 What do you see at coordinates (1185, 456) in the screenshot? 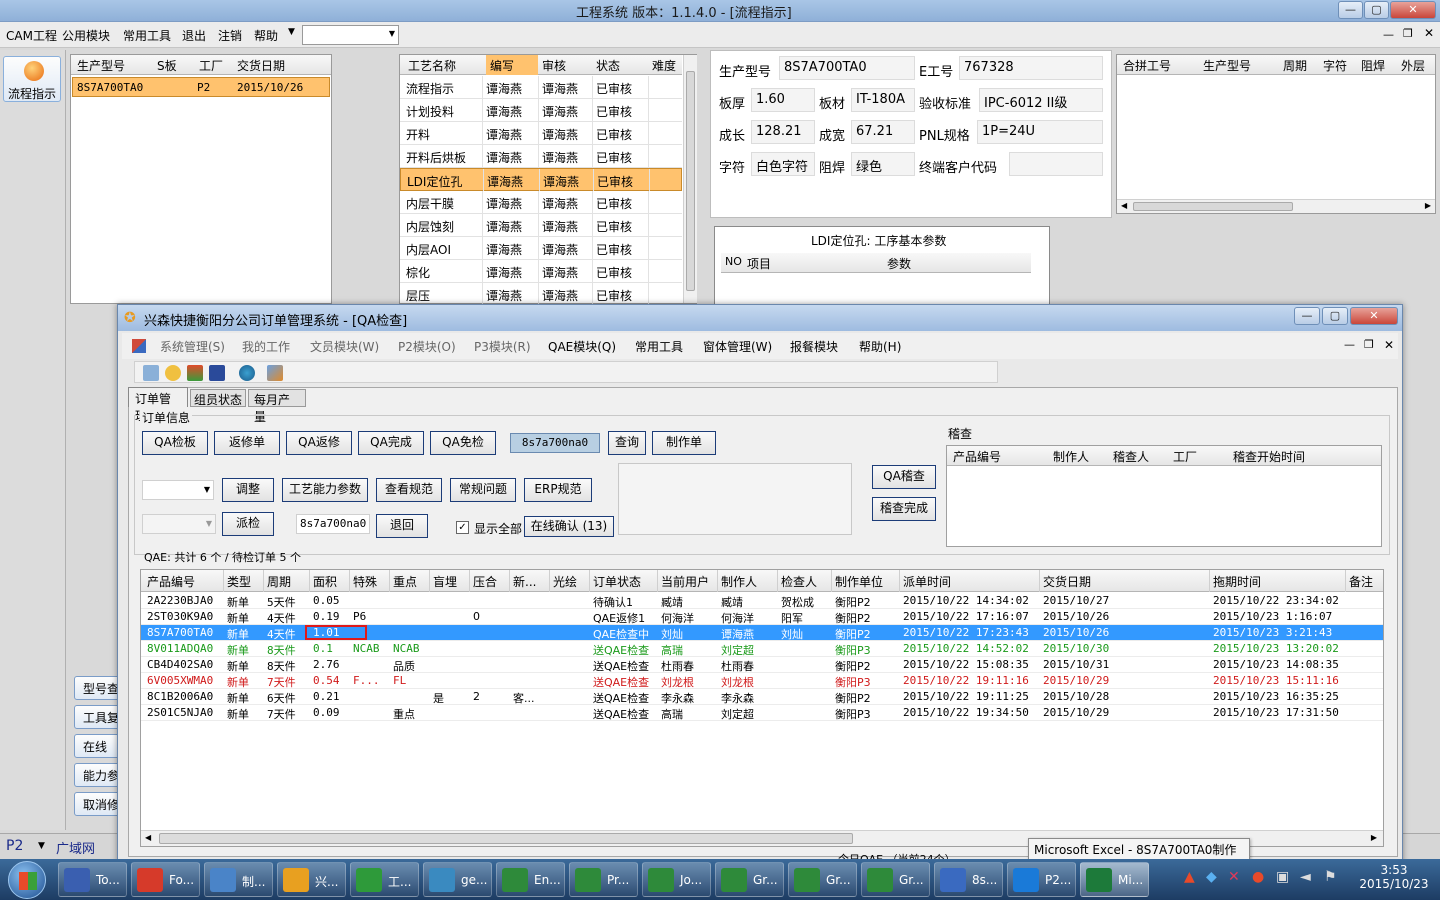
I see `col-audit-factory: 工厂` at bounding box center [1185, 456].